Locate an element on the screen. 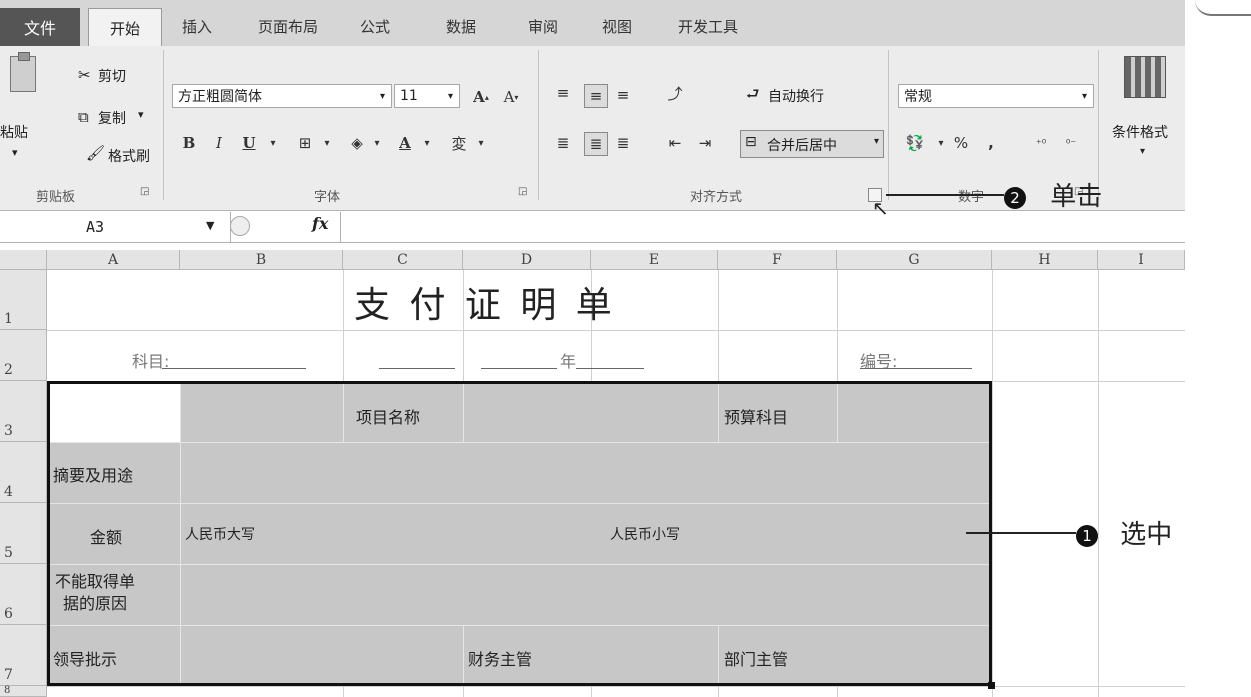  bold-button: B is located at coordinates (189, 143).